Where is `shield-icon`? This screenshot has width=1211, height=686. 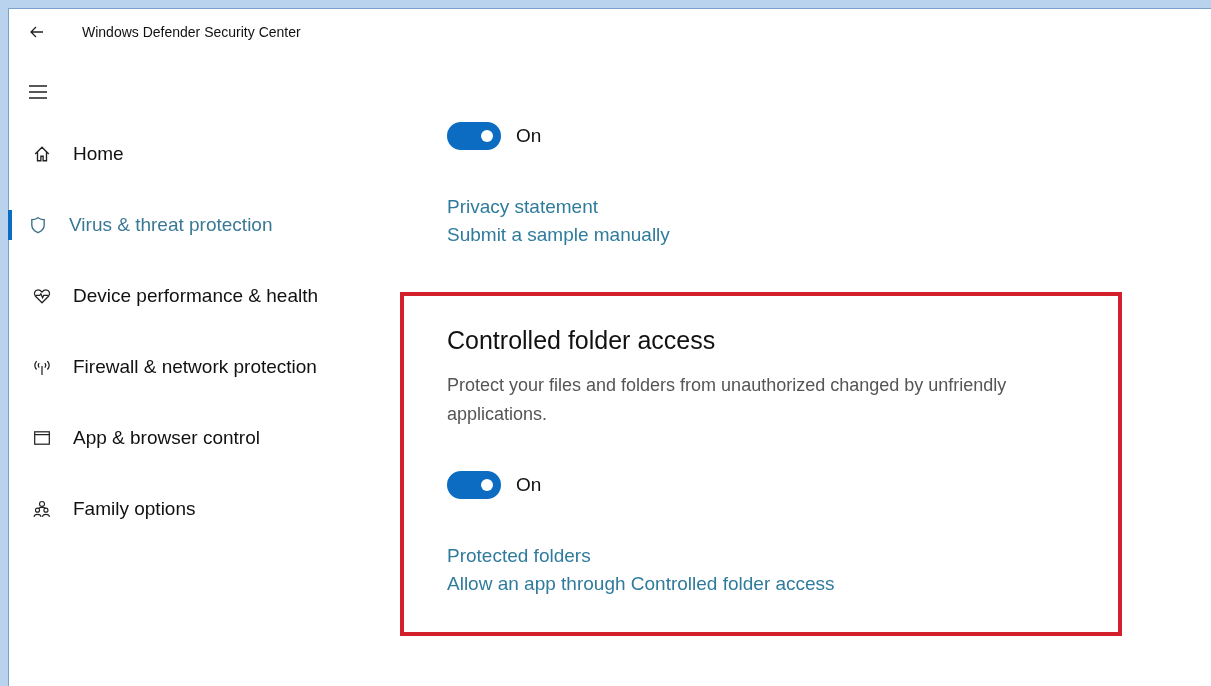 shield-icon is located at coordinates (38, 224).